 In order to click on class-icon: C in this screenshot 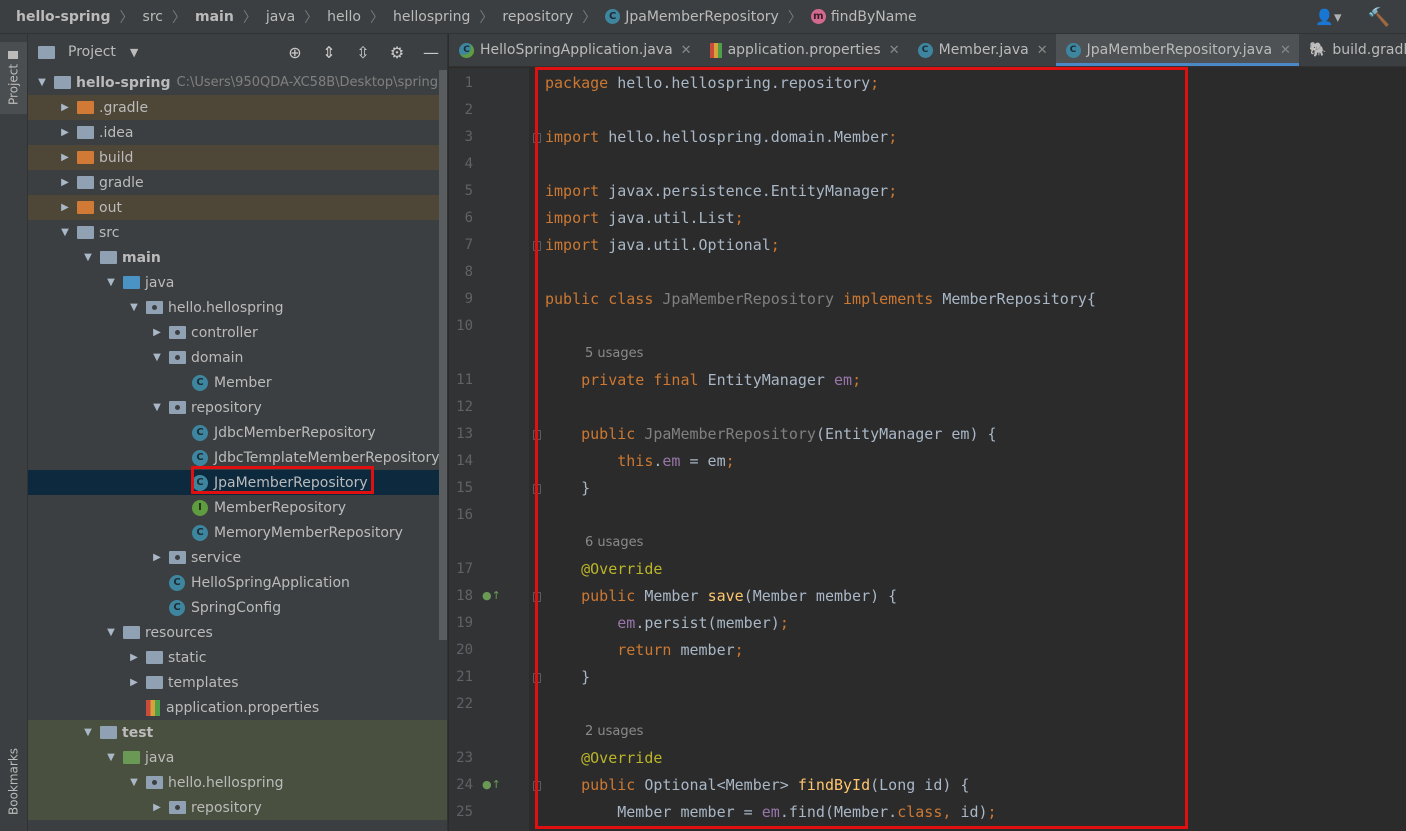, I will do `click(200, 457)`.